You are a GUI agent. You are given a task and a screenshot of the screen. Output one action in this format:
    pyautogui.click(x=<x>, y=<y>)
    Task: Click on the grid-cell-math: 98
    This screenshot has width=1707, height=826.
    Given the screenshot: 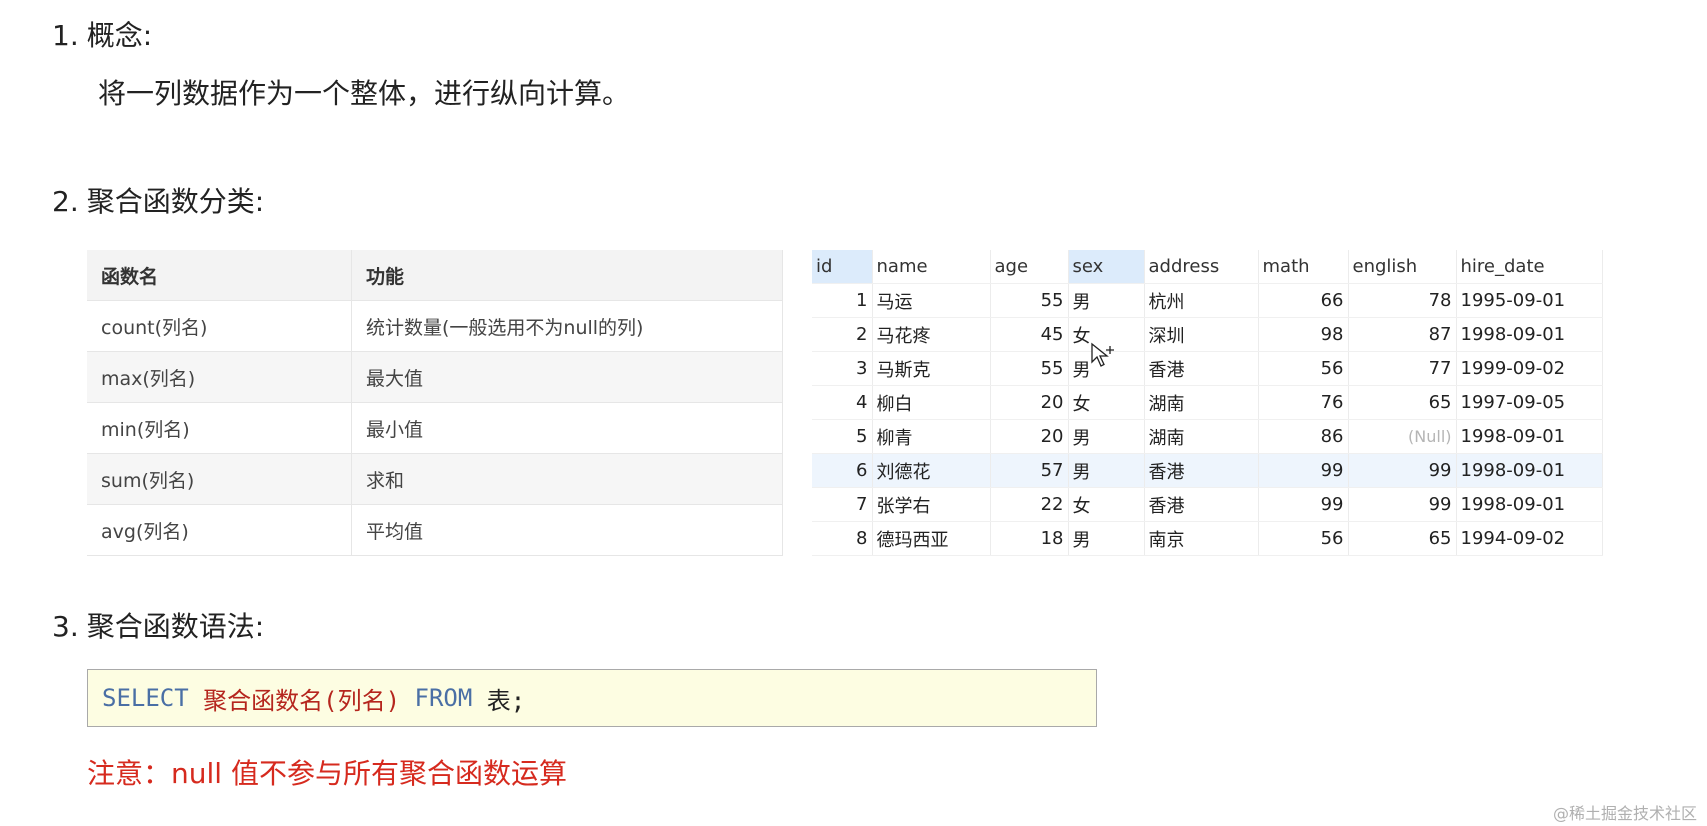 What is the action you would take?
    pyautogui.click(x=1303, y=334)
    